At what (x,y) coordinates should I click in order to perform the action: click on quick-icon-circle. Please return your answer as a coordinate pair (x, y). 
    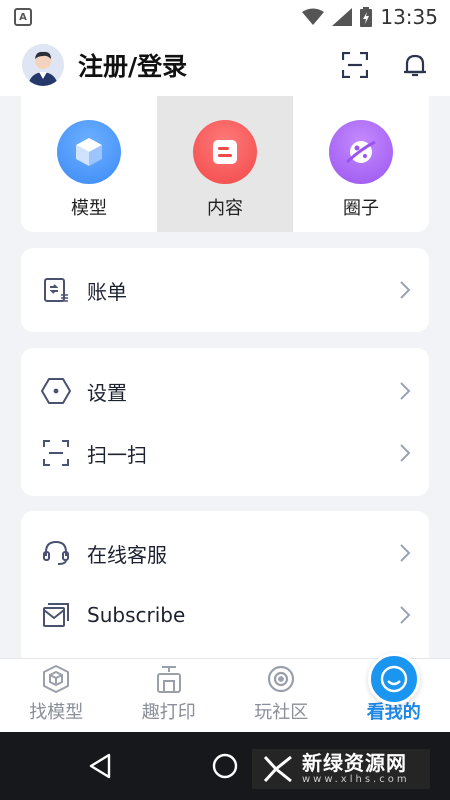
    Looking at the image, I should click on (361, 152).